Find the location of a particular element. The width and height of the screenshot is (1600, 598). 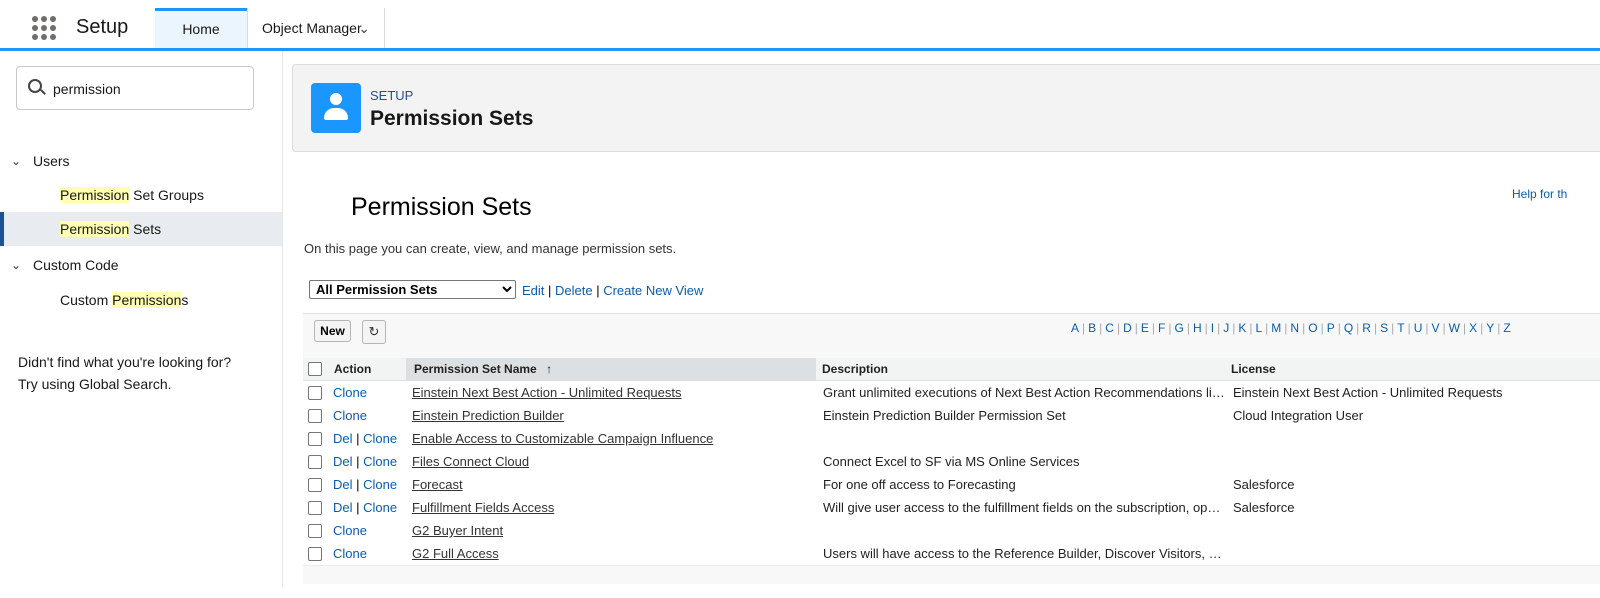

delete-view-link: Delete is located at coordinates (574, 290).